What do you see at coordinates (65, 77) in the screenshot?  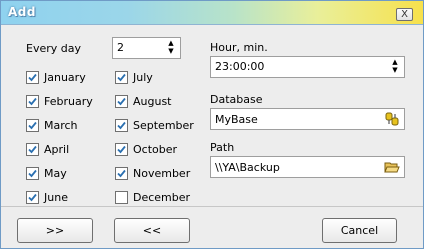 I see `month-label: January` at bounding box center [65, 77].